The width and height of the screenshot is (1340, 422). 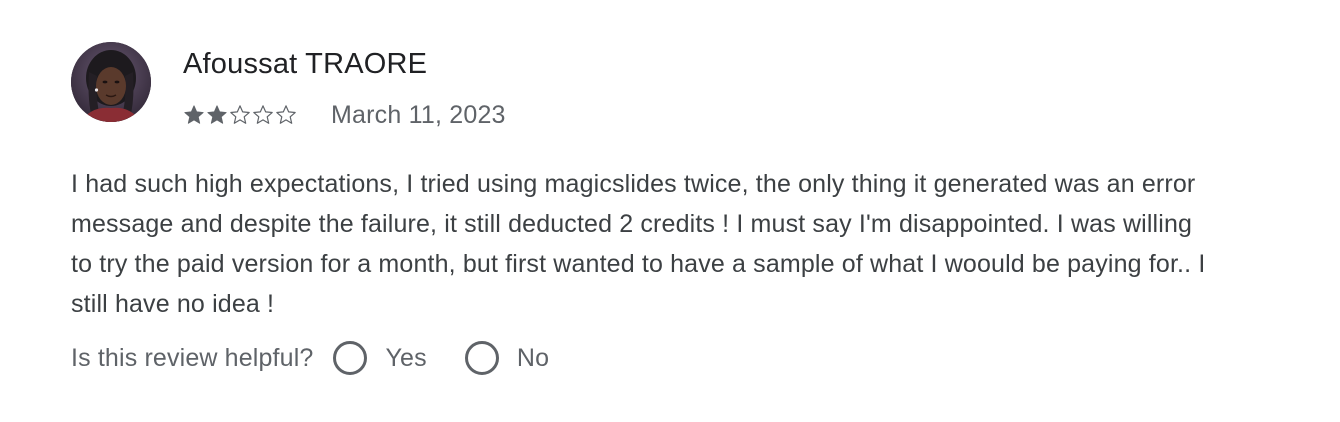 What do you see at coordinates (533, 357) in the screenshot?
I see `no-label: No` at bounding box center [533, 357].